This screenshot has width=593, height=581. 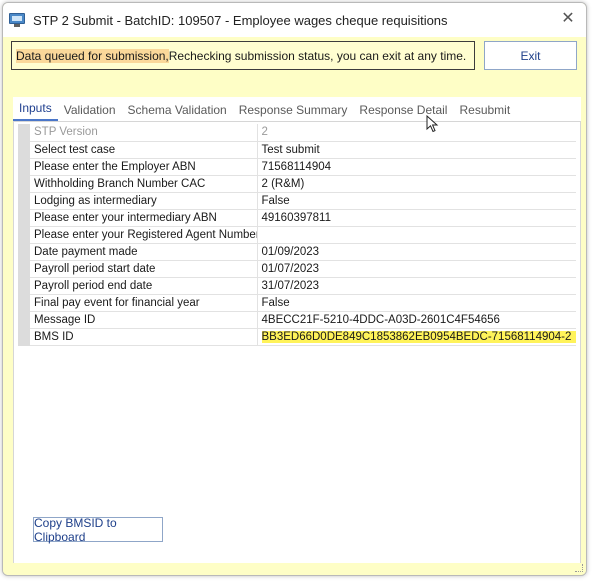 I want to click on grid-row: Lodging as intermediary False, so click(x=297, y=201).